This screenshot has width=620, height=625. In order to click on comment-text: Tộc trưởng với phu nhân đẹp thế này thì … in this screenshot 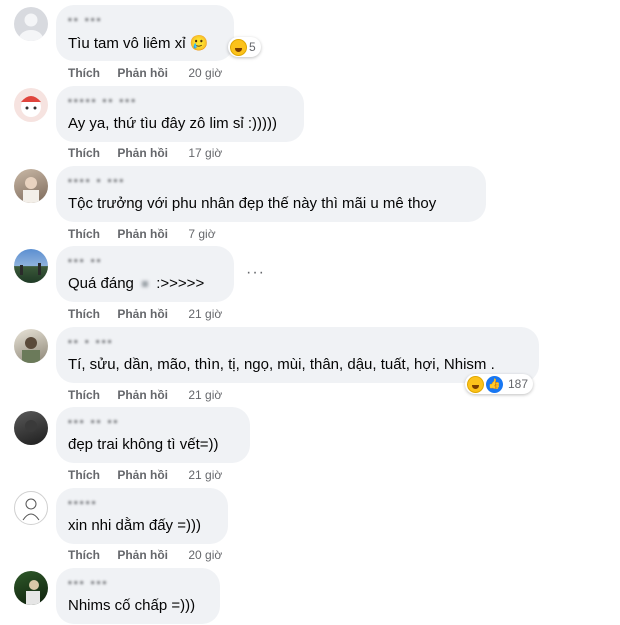, I will do `click(252, 203)`.